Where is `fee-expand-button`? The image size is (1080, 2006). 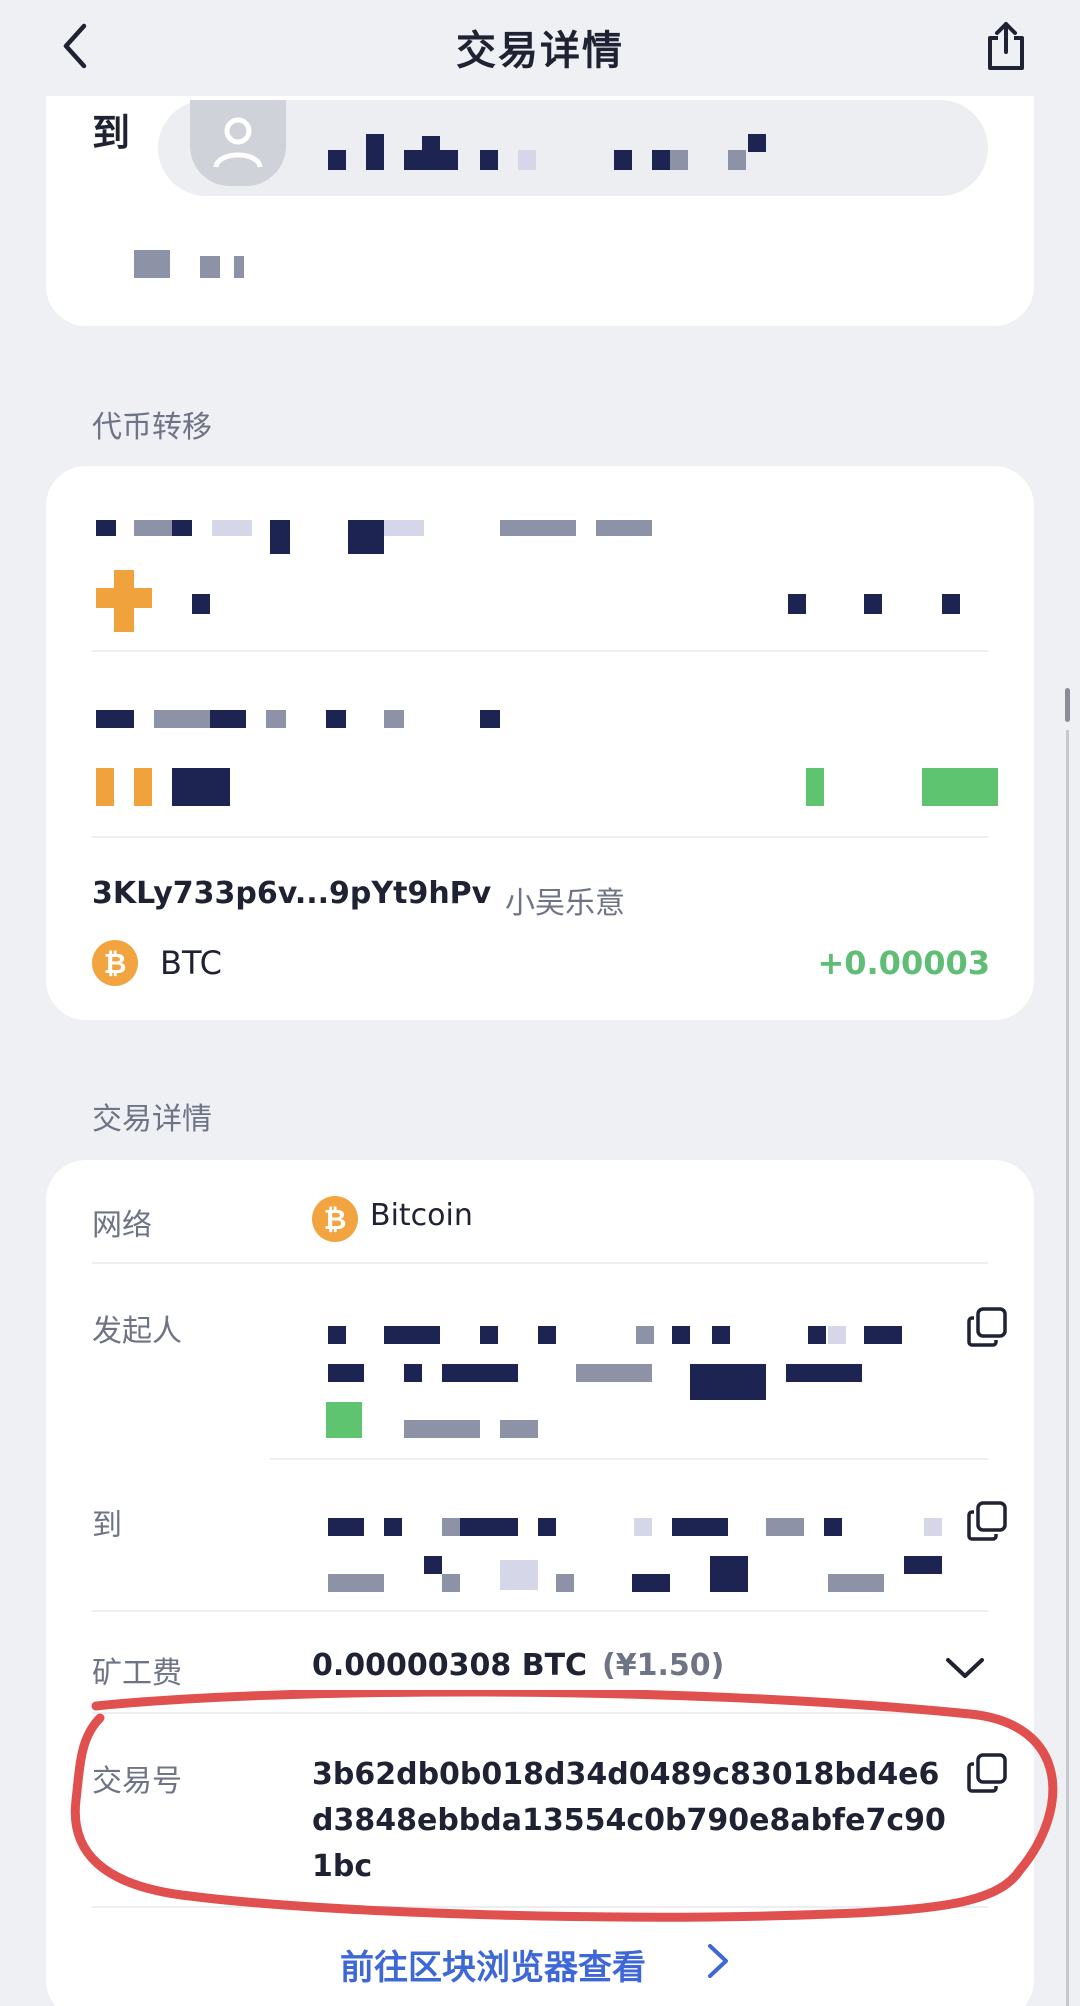
fee-expand-button is located at coordinates (965, 1668).